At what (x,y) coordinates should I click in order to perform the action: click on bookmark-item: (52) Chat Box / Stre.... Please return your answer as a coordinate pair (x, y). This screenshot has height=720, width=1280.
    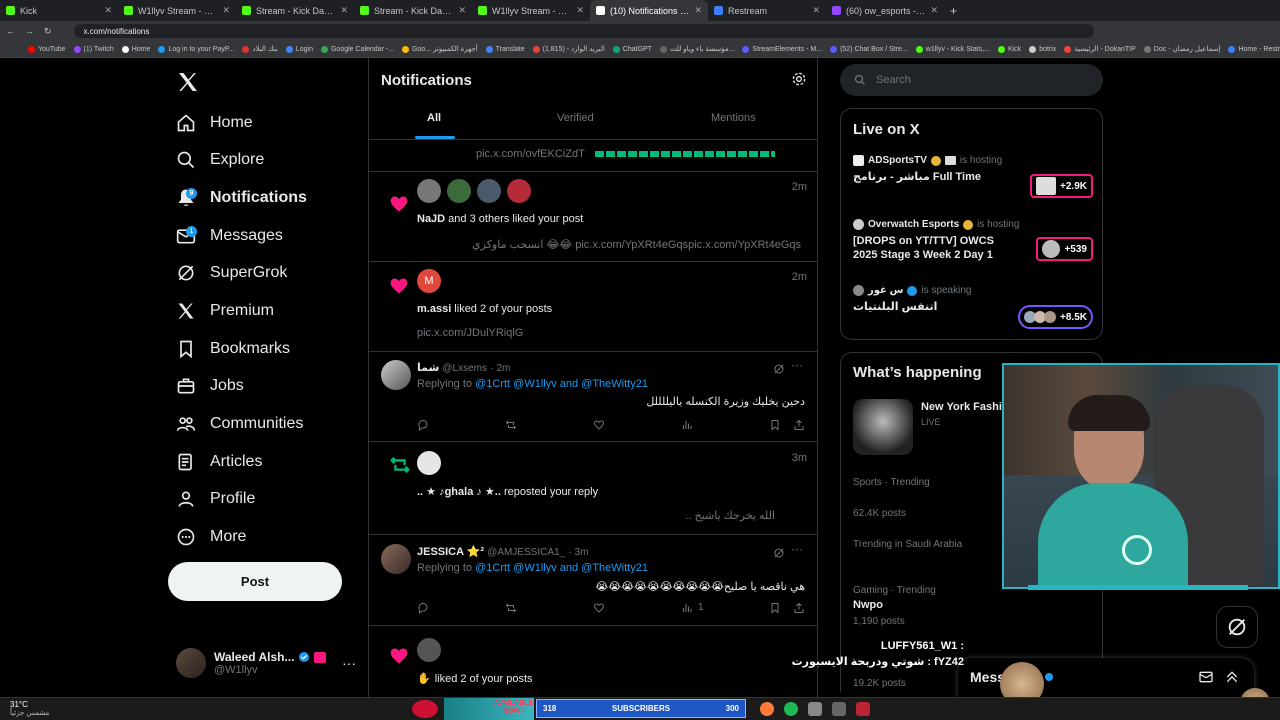
    Looking at the image, I should click on (869, 49).